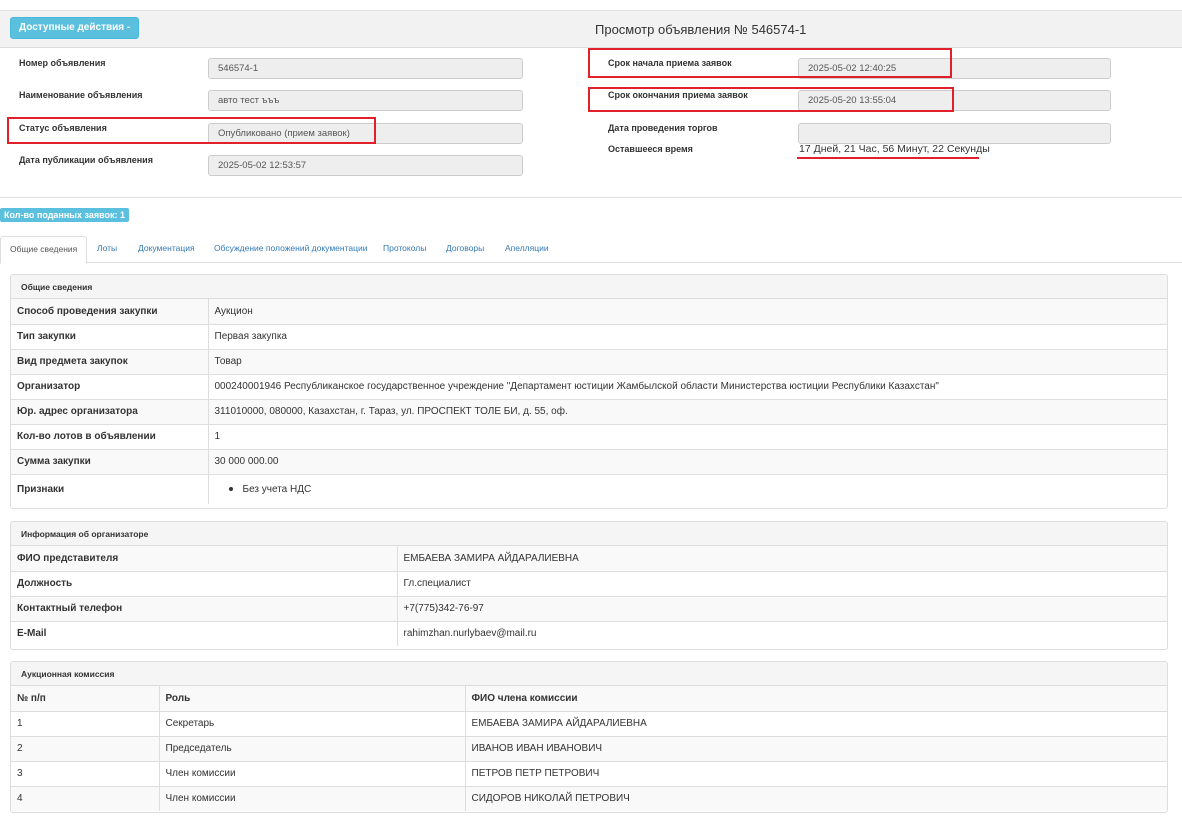 This screenshot has width=1182, height=822. Describe the element at coordinates (81, 95) in the screenshot. I see `announcement-name-label: Наименование объявления` at that location.